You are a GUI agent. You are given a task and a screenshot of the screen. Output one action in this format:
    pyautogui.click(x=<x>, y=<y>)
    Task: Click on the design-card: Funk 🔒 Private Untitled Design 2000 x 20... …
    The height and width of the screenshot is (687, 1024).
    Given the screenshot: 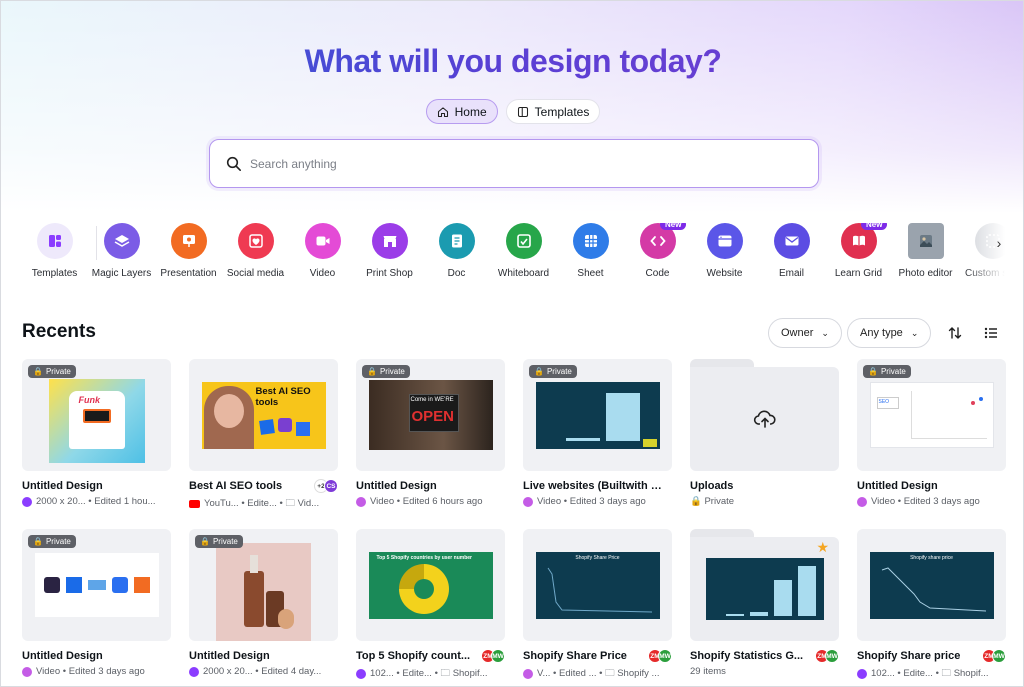 What is the action you would take?
    pyautogui.click(x=96, y=433)
    